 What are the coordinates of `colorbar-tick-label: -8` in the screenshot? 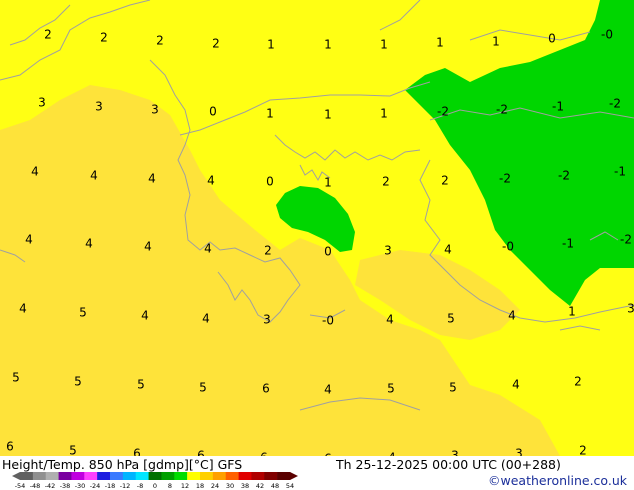 It's located at (140, 485).